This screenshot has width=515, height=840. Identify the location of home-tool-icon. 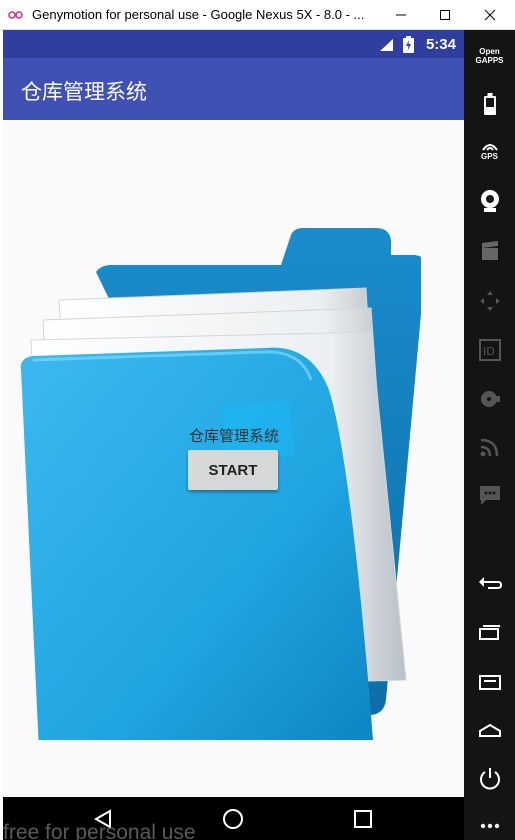
(489, 730).